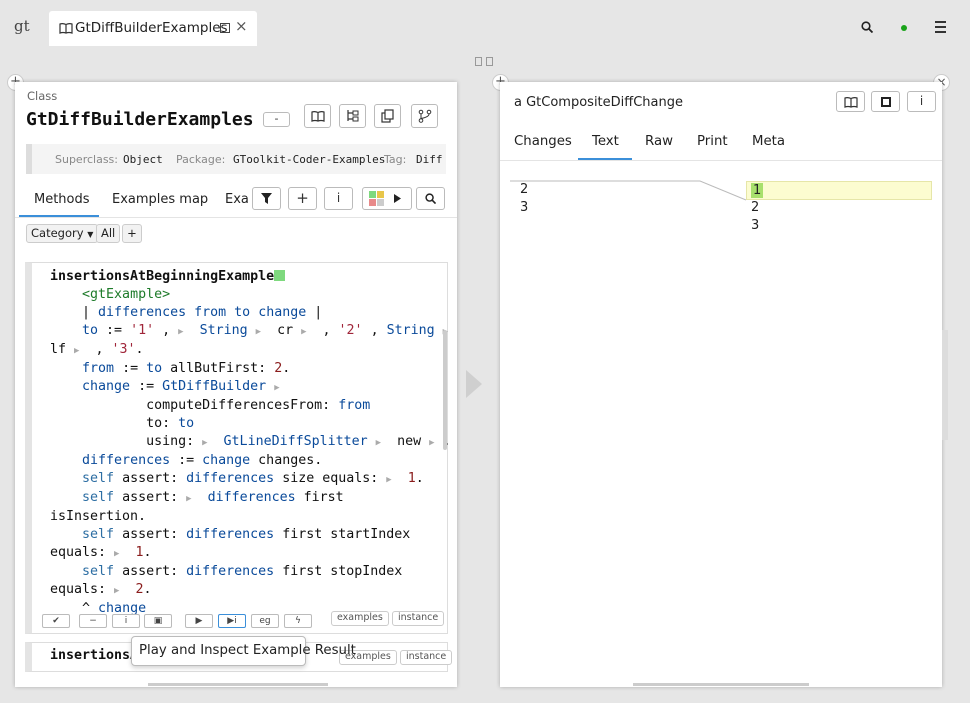 This screenshot has height=703, width=970. What do you see at coordinates (126, 621) in the screenshot?
I see `method-info-button: i` at bounding box center [126, 621].